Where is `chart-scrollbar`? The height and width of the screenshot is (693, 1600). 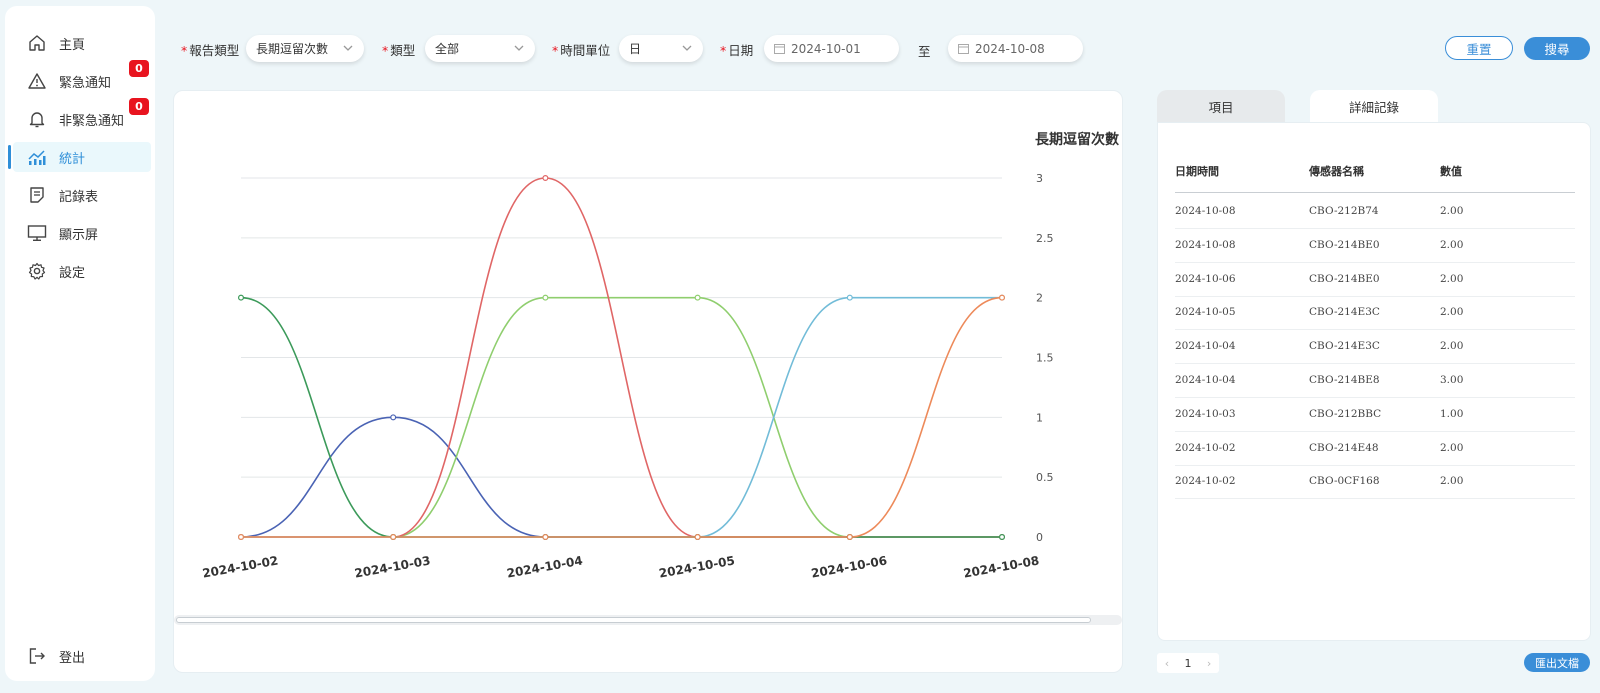
chart-scrollbar is located at coordinates (648, 620).